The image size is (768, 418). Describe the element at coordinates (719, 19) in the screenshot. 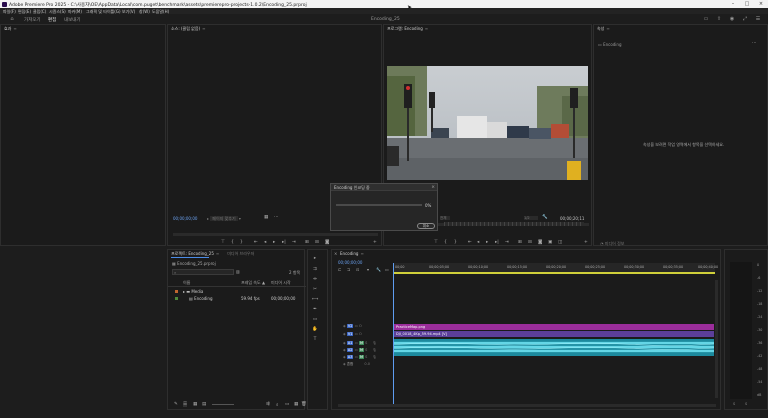

I see `share-icon: ⇪` at that location.